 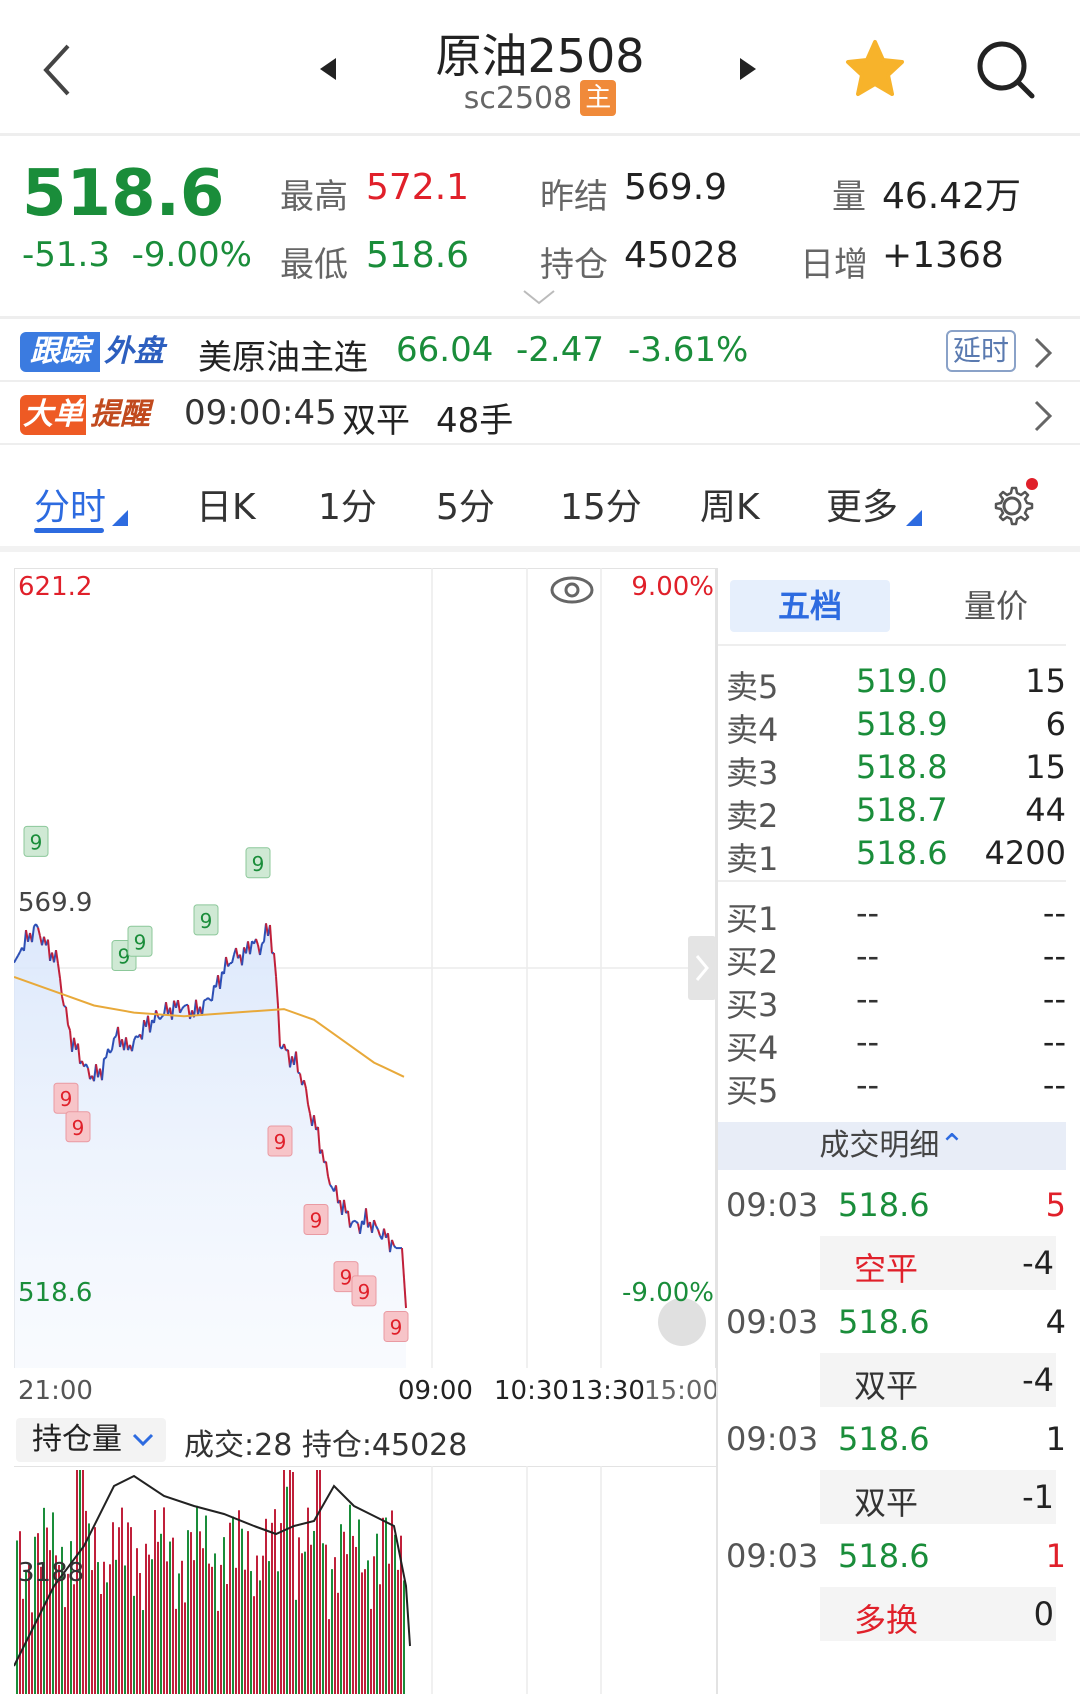 What do you see at coordinates (752, 687) in the screenshot?
I see `level-label: 卖5` at bounding box center [752, 687].